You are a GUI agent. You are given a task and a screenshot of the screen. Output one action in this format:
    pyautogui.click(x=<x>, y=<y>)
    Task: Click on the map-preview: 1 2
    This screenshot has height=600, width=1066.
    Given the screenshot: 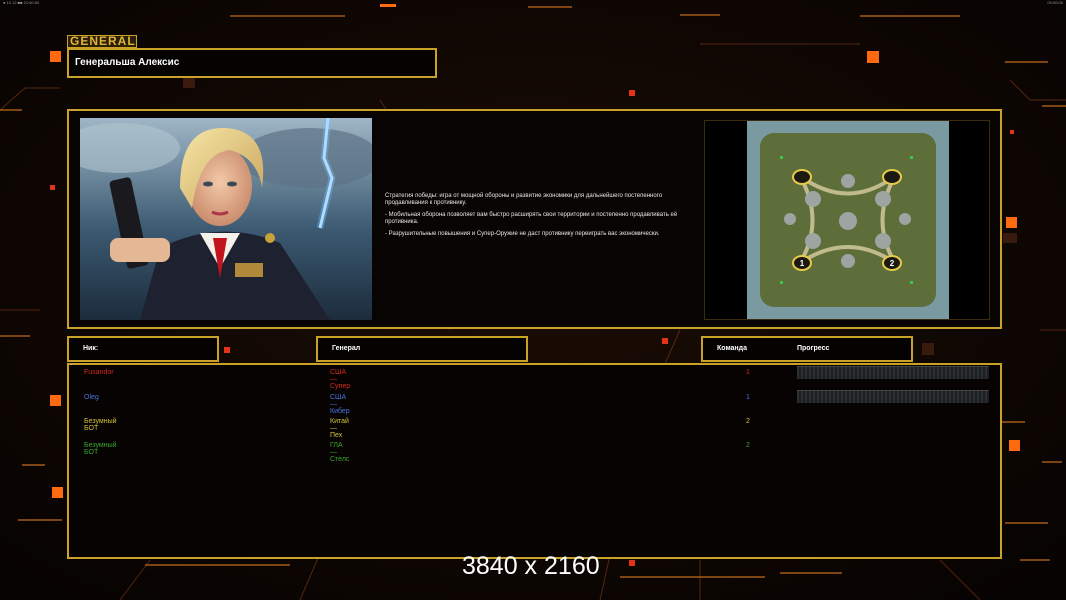 What is the action you would take?
    pyautogui.click(x=847, y=220)
    